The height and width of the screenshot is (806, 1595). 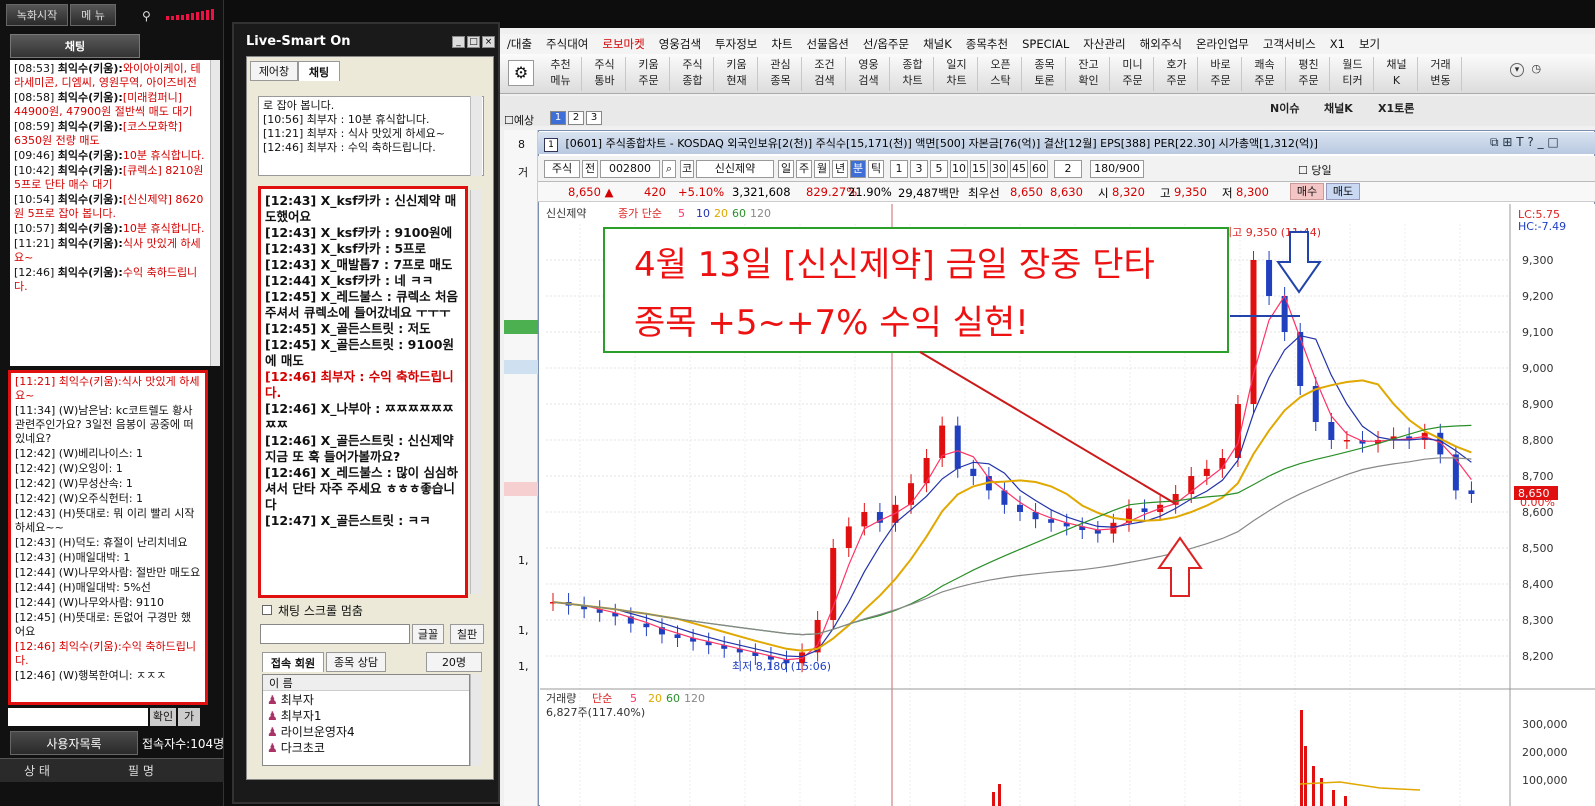 I want to click on quick-link: X1토론, so click(x=1396, y=108).